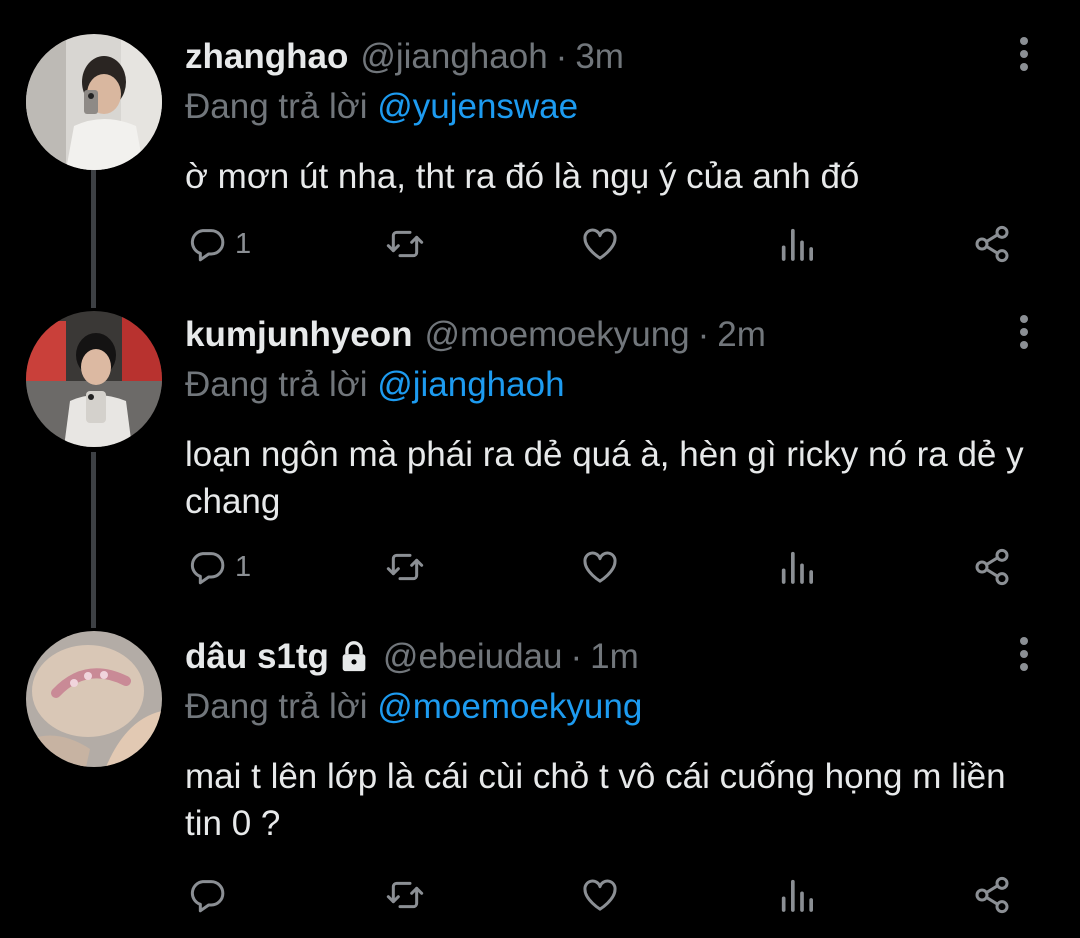 The width and height of the screenshot is (1080, 938). Describe the element at coordinates (257, 657) in the screenshot. I see `display-name: dâu s1tg` at that location.